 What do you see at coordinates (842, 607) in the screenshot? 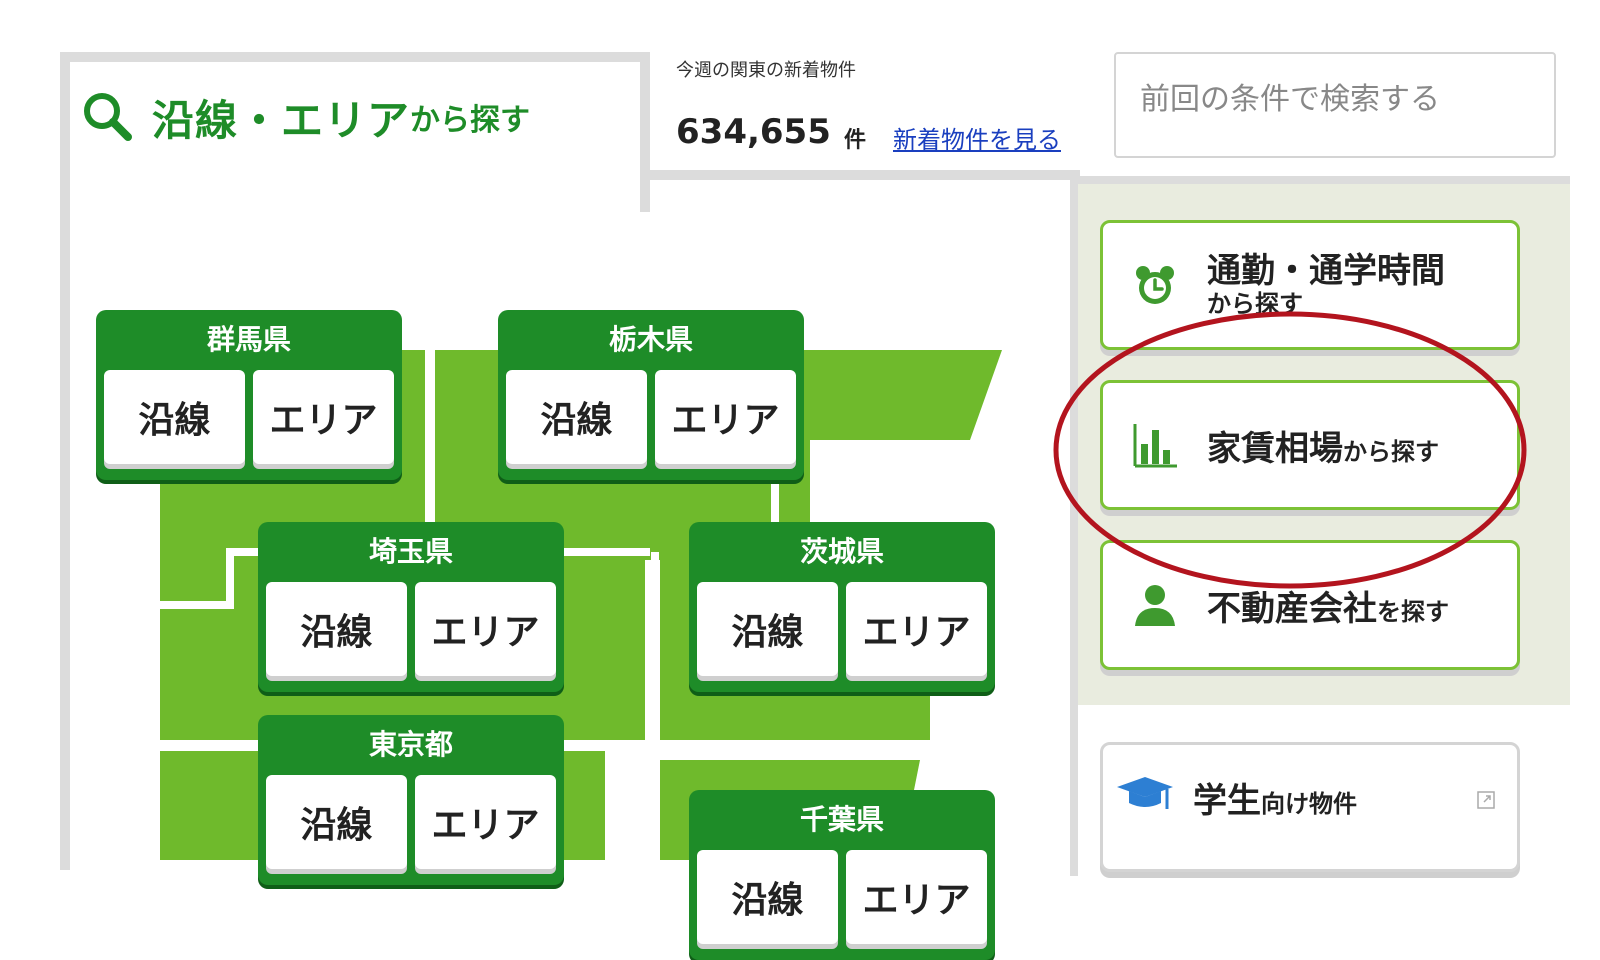
I see `prefecture-card-ibaraki: 茨城県 沿線 エリア` at bounding box center [842, 607].